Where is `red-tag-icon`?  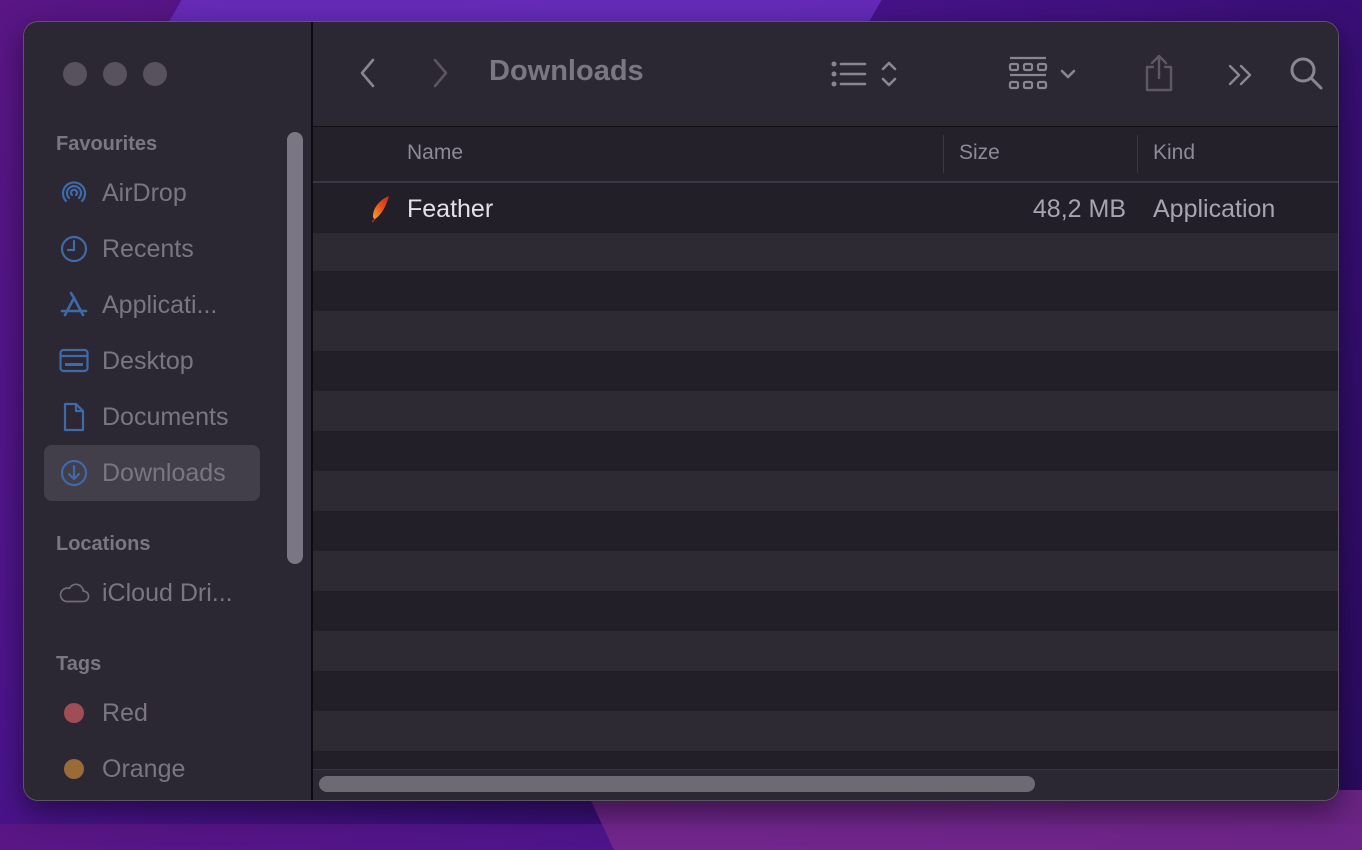 red-tag-icon is located at coordinates (74, 713).